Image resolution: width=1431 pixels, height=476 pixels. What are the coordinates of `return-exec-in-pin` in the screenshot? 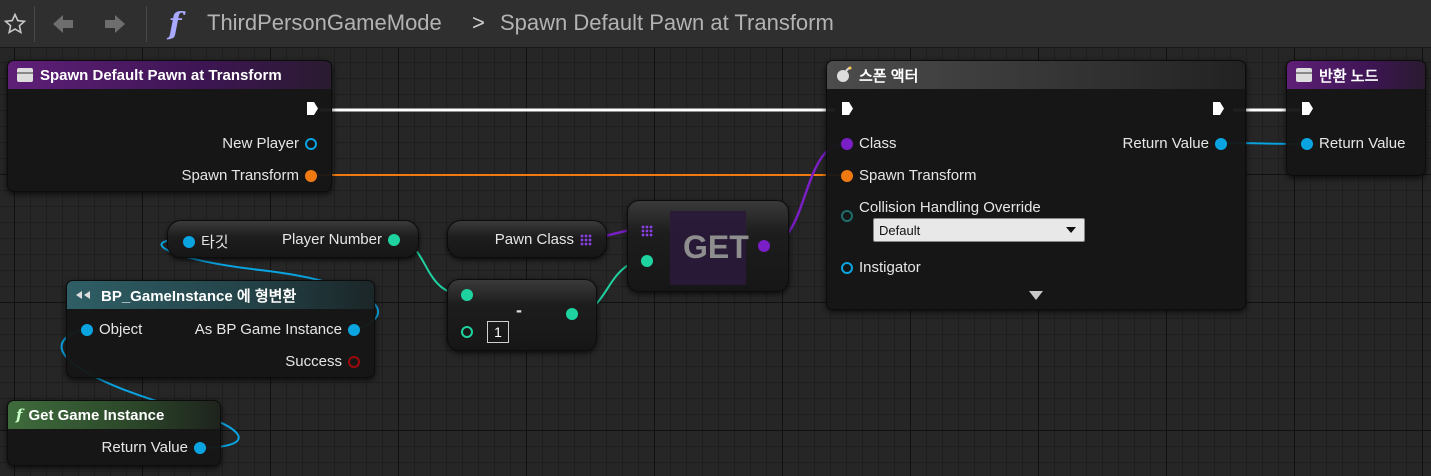 It's located at (1307, 108).